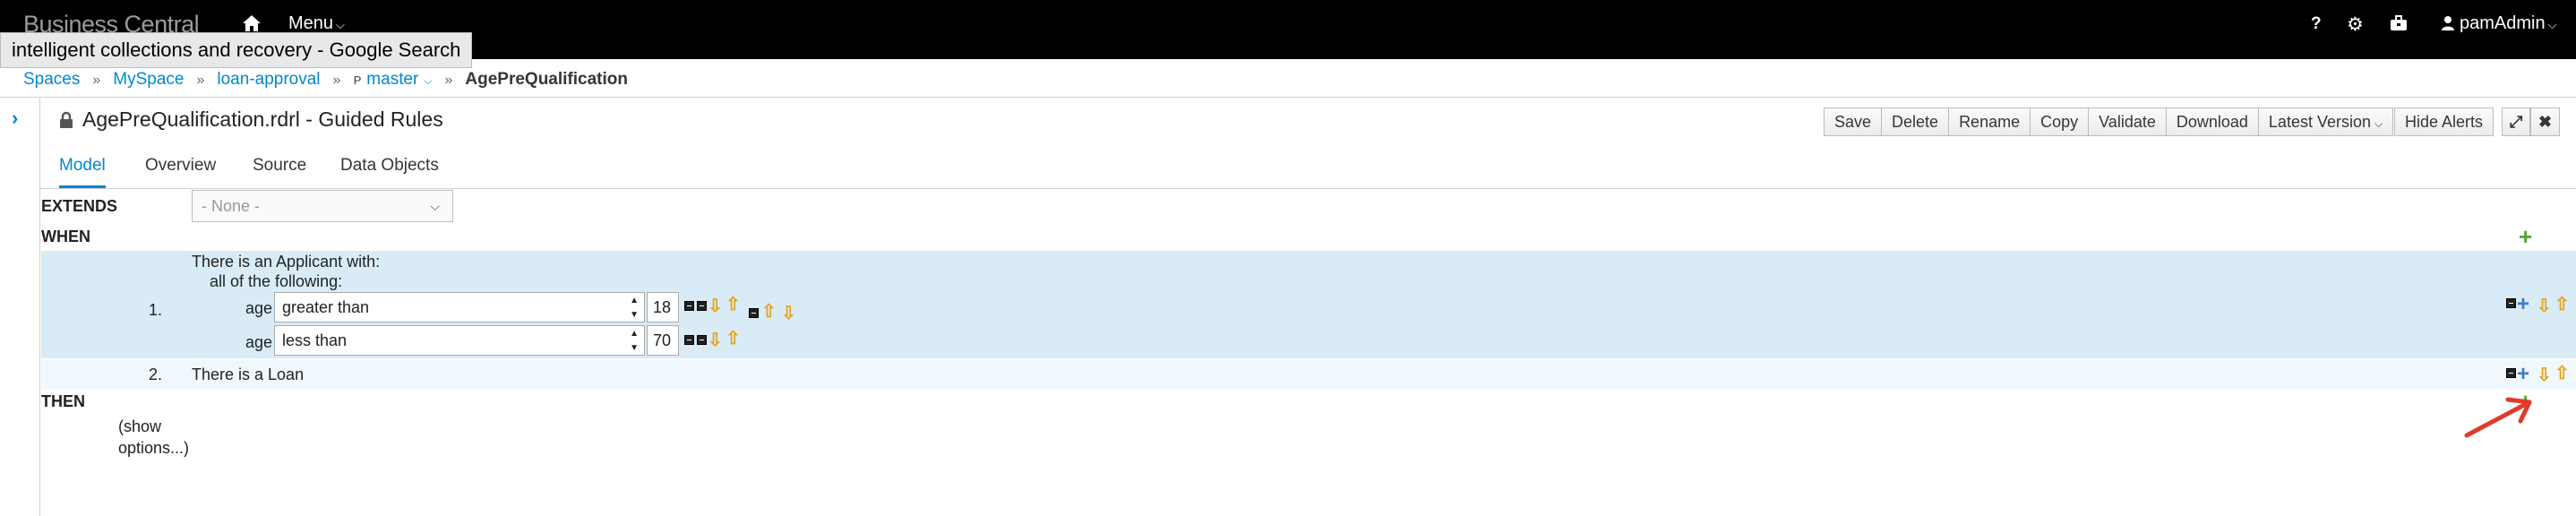  Describe the element at coordinates (663, 340) in the screenshot. I see `constraint-value-input: 70` at that location.